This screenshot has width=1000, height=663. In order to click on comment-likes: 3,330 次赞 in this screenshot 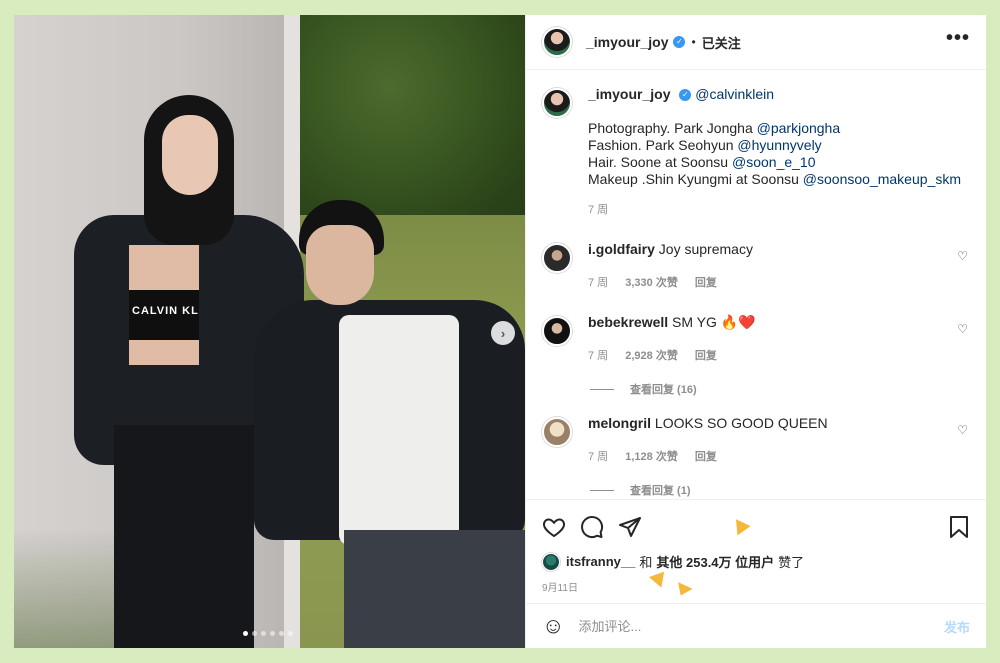, I will do `click(651, 283)`.